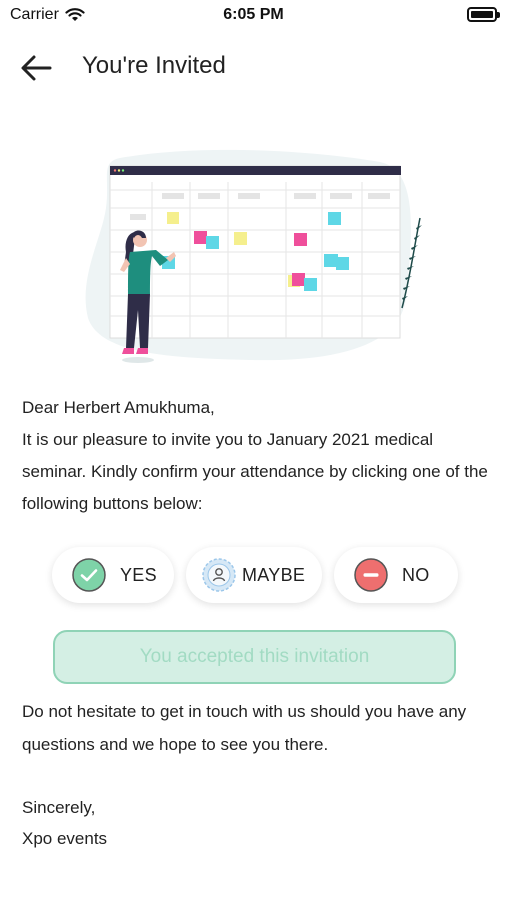 The width and height of the screenshot is (507, 900). I want to click on invitation-status-banner: You accepted this invitation, so click(254, 657).